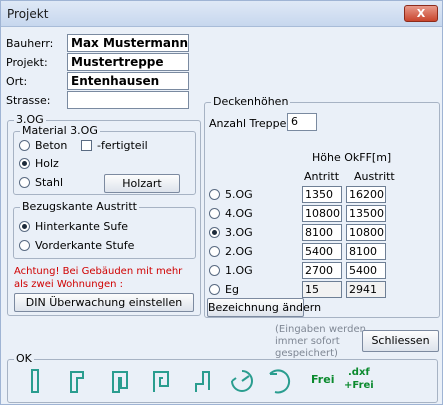 The height and width of the screenshot is (405, 443). I want to click on floor-radio-1og, so click(214, 270).